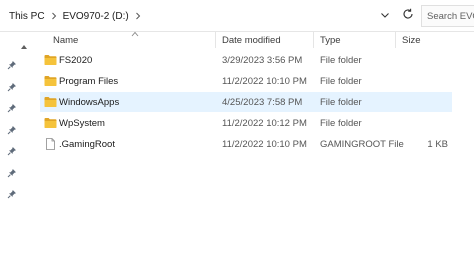  I want to click on refresh-icon, so click(408, 16).